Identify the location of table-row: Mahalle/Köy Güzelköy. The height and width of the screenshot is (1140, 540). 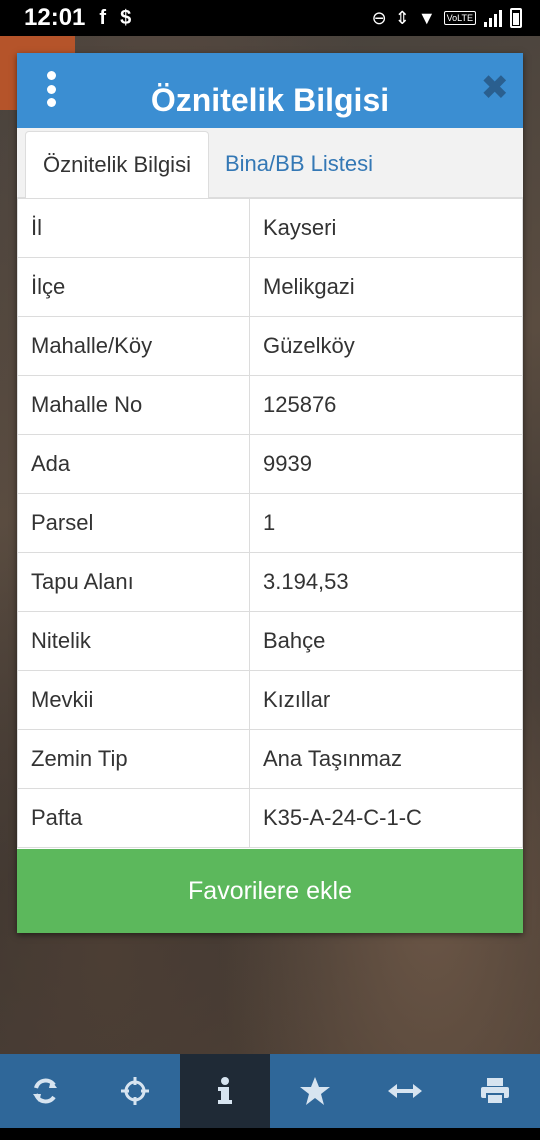
(270, 346).